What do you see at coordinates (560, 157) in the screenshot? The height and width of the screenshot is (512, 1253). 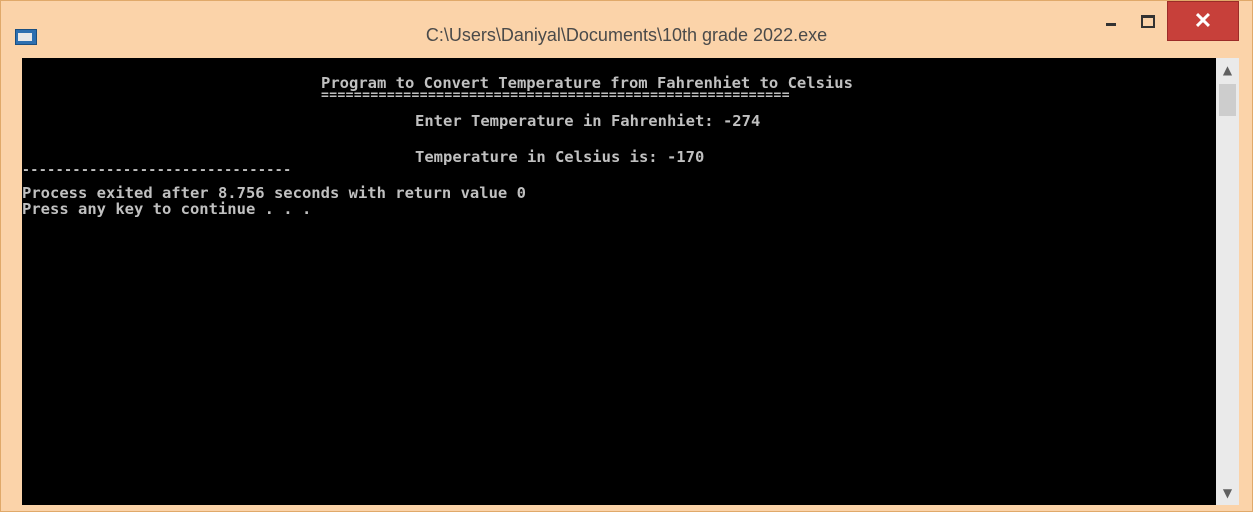 I see `console-result: Temperature in Celsius is: -170` at bounding box center [560, 157].